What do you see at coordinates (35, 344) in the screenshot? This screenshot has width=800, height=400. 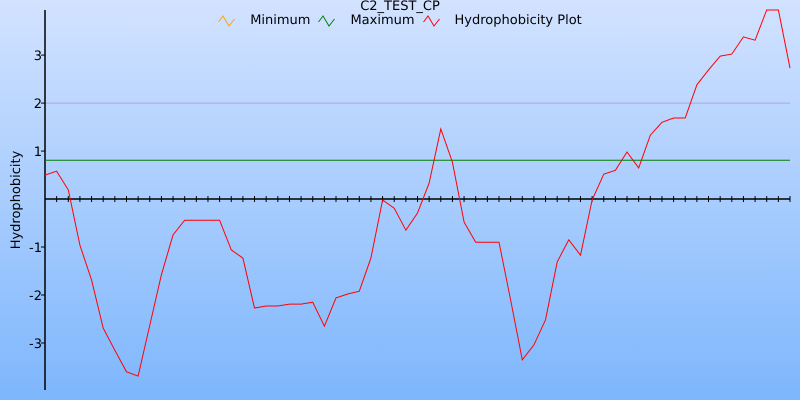 I see `y-tick-label: -3` at bounding box center [35, 344].